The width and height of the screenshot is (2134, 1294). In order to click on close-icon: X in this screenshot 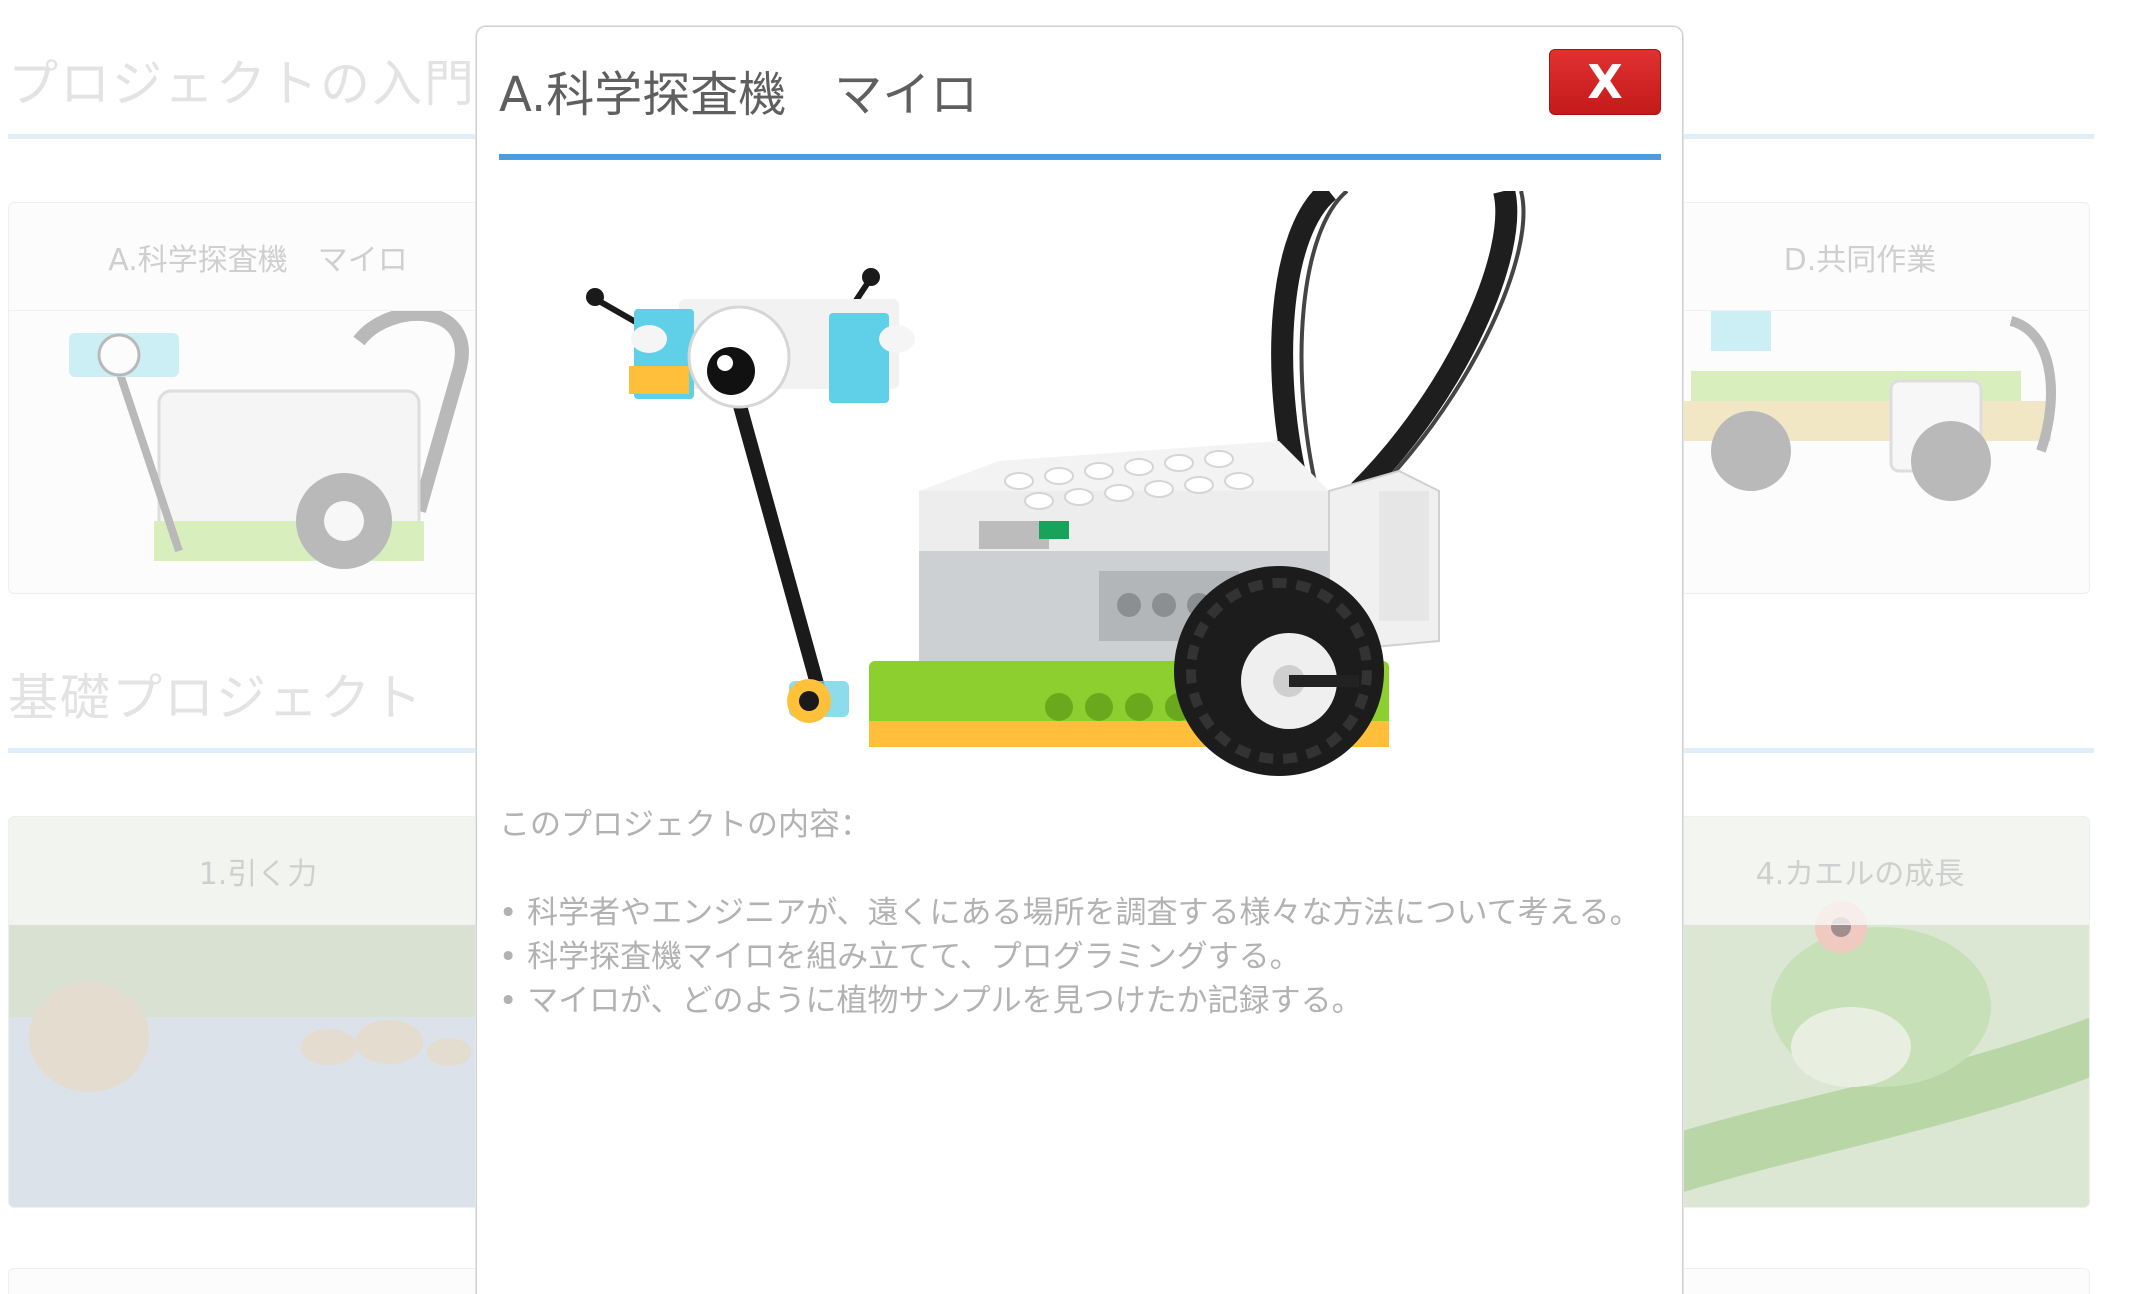, I will do `click(1605, 82)`.